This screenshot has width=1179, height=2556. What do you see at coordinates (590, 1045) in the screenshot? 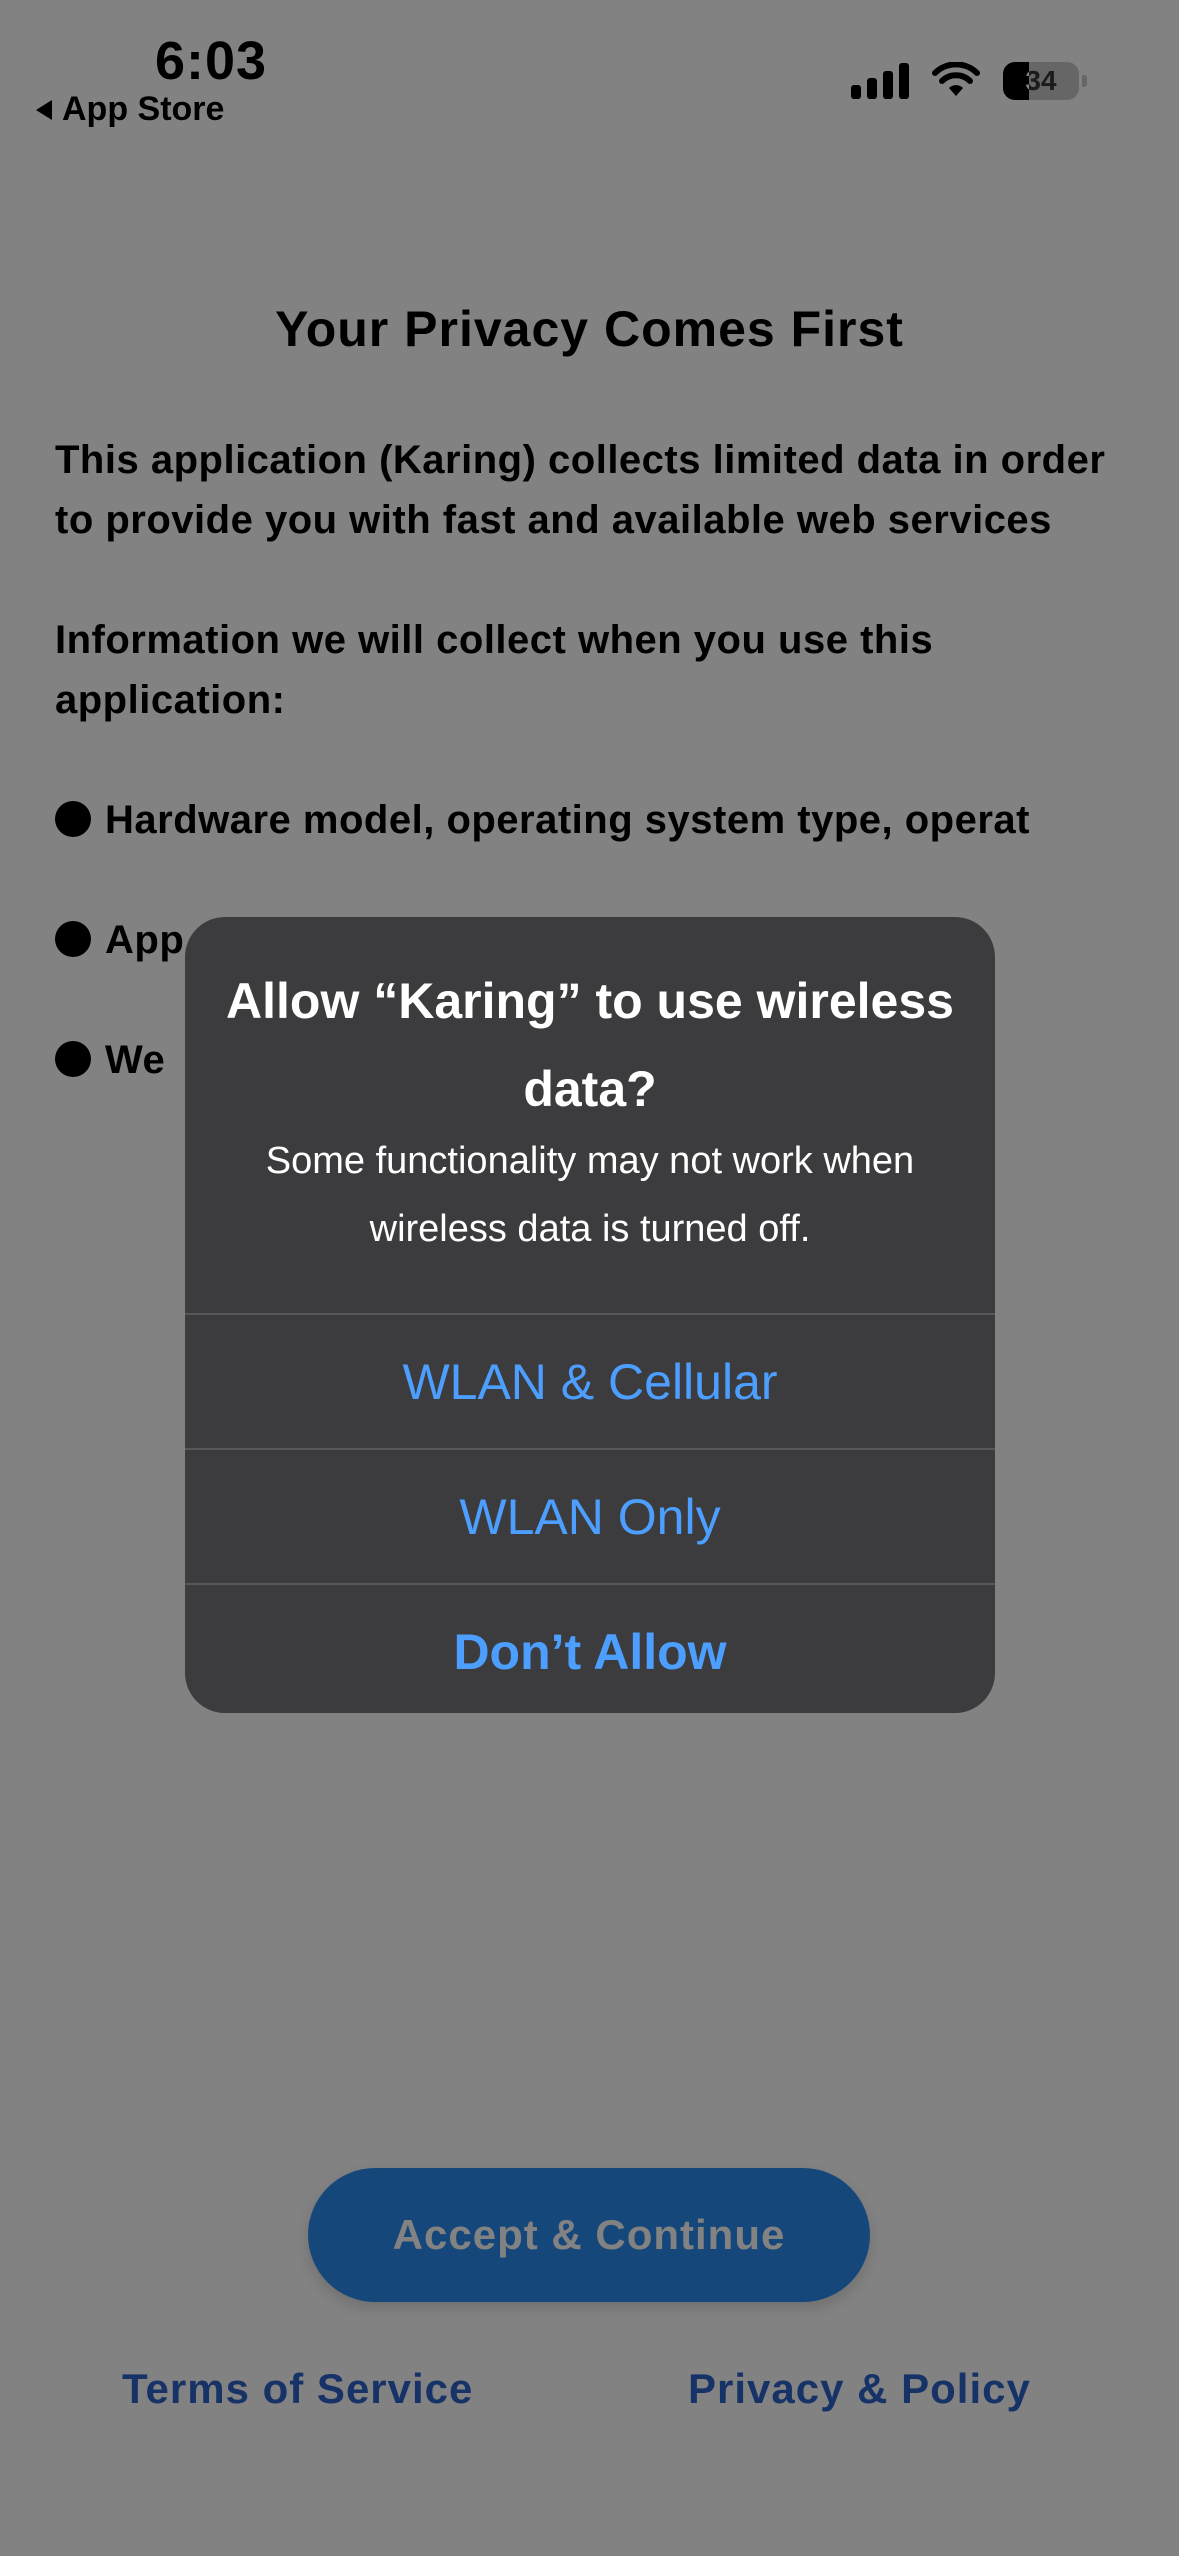
I see `alert-title: Allow “Karing” to use wireless data?` at bounding box center [590, 1045].